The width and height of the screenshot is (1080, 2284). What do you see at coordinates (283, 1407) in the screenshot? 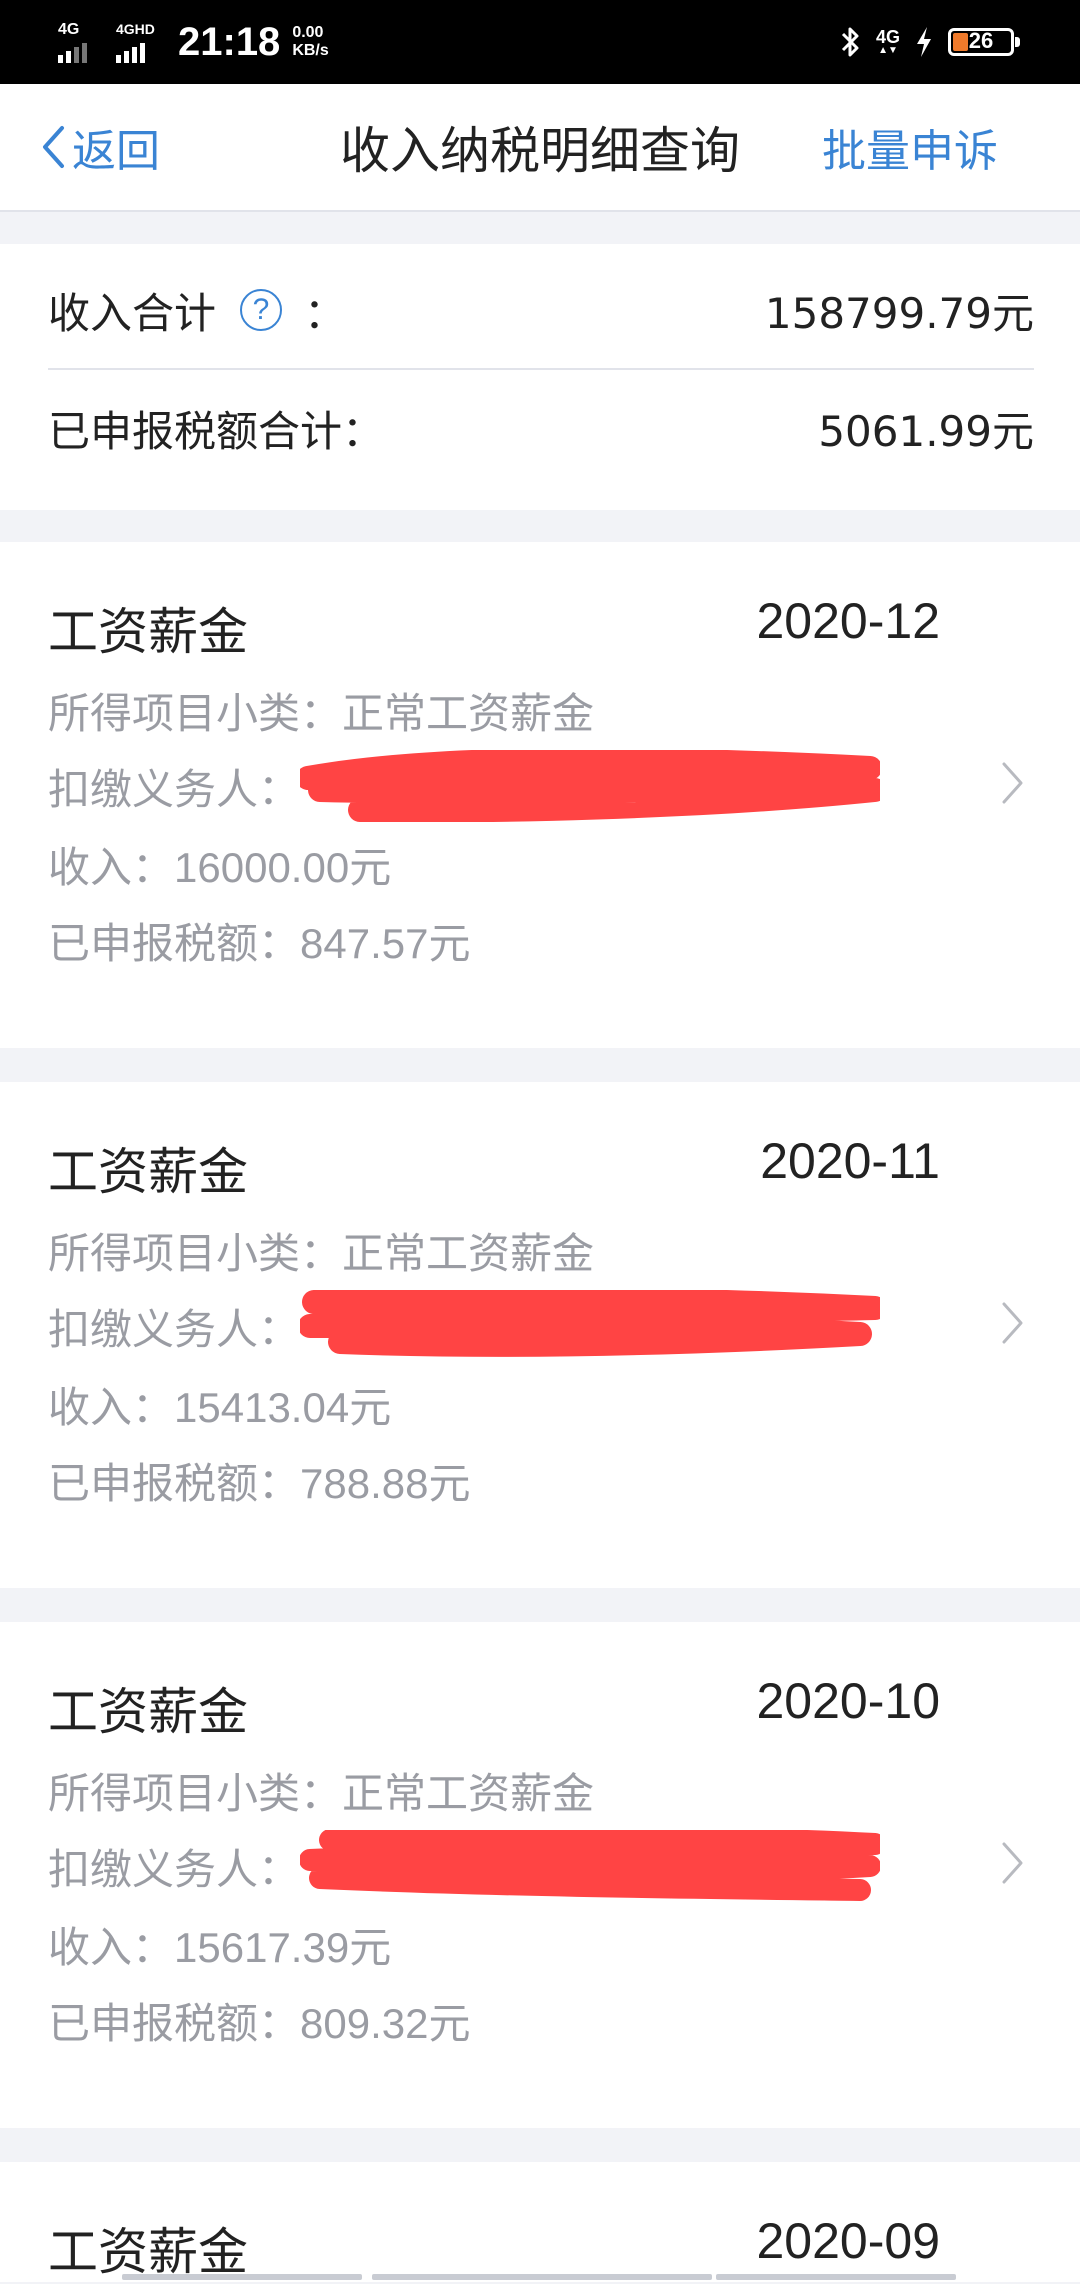
I see `income-value: 15413.04元` at bounding box center [283, 1407].